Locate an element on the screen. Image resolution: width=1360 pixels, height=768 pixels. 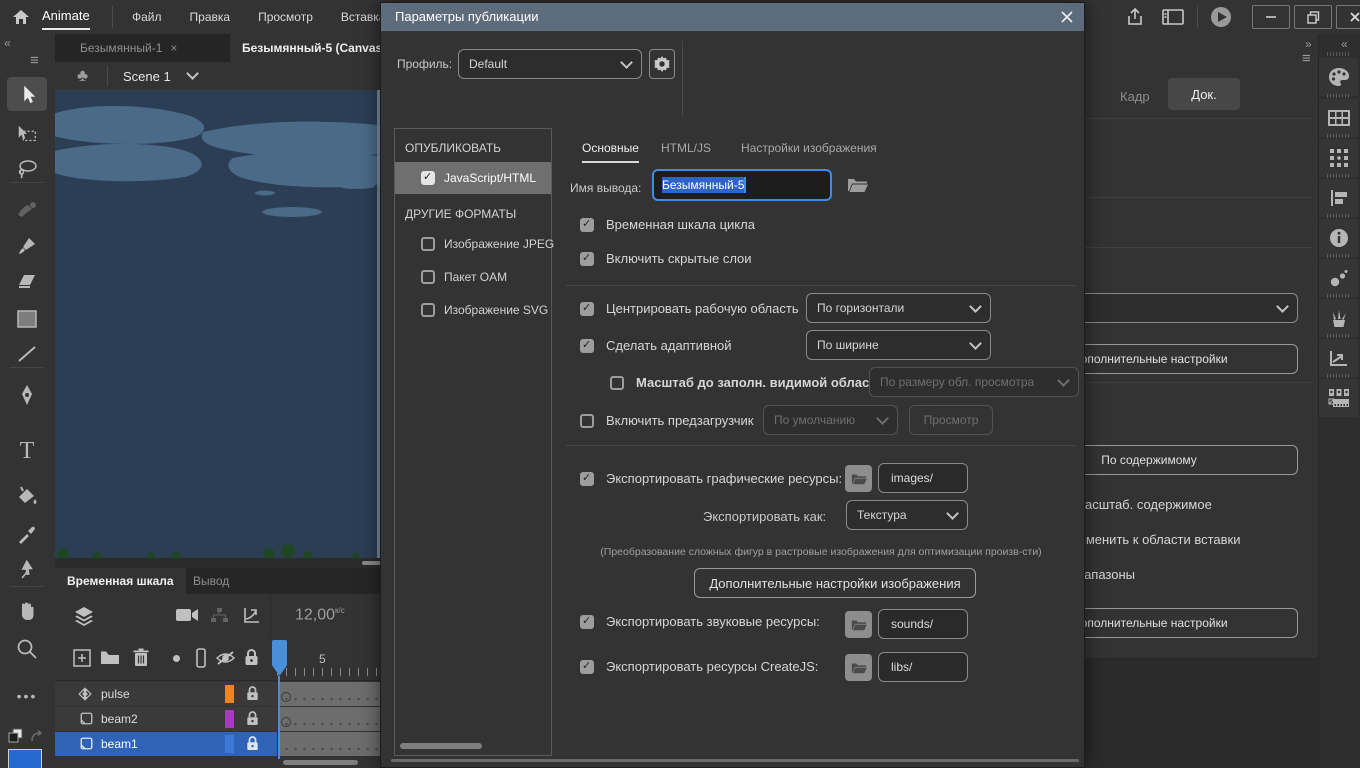
info-panel-icon is located at coordinates (1338, 238).